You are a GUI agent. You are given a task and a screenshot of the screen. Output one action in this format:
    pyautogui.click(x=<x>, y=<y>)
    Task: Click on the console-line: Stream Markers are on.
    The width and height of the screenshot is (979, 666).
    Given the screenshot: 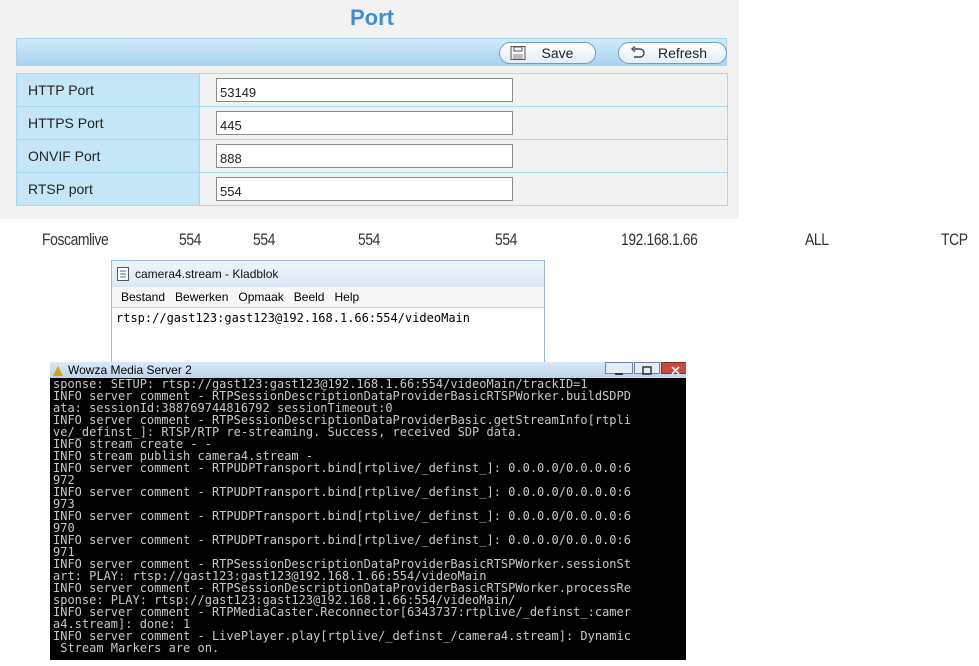 What is the action you would take?
    pyautogui.click(x=136, y=648)
    